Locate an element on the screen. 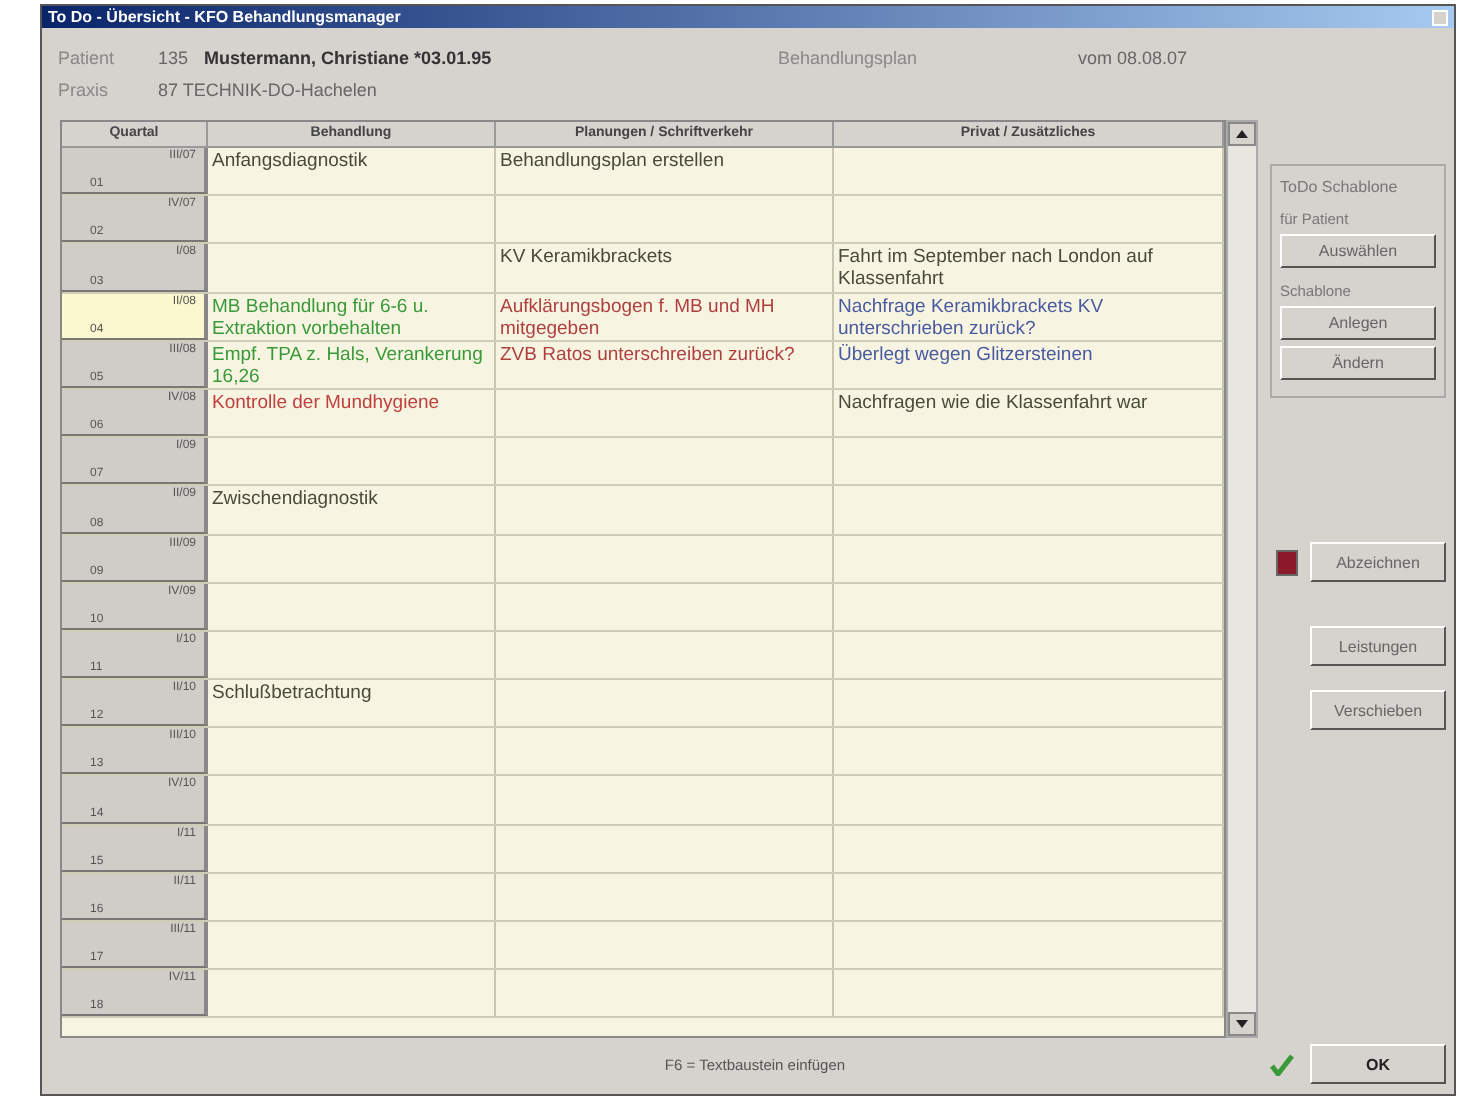  group-title: ToDo Schablone is located at coordinates (1340, 187).